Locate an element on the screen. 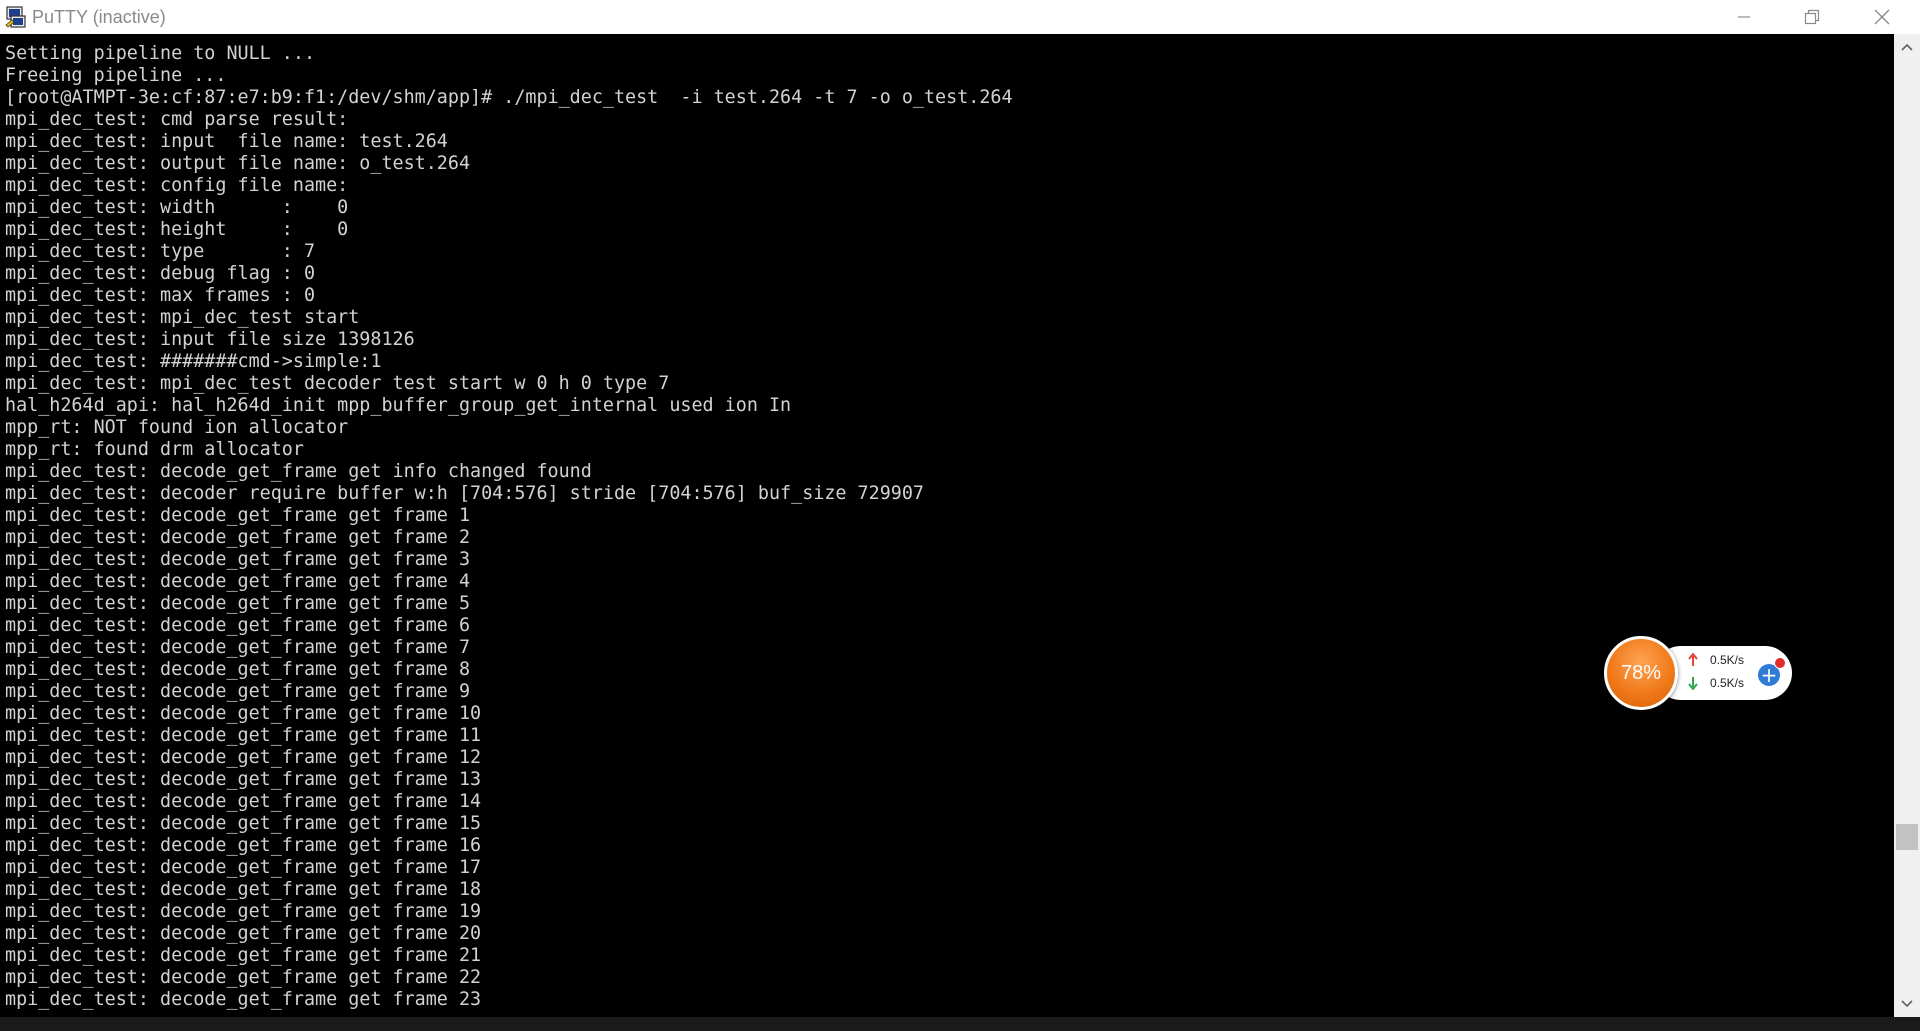 The width and height of the screenshot is (1920, 1031). arrow-down-icon is located at coordinates (1693, 683).